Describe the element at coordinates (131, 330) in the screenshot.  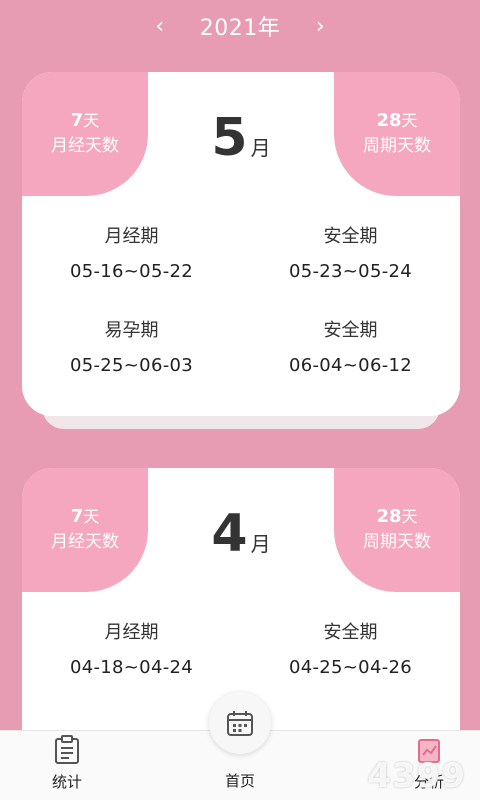
I see `period-name: 易孕期` at that location.